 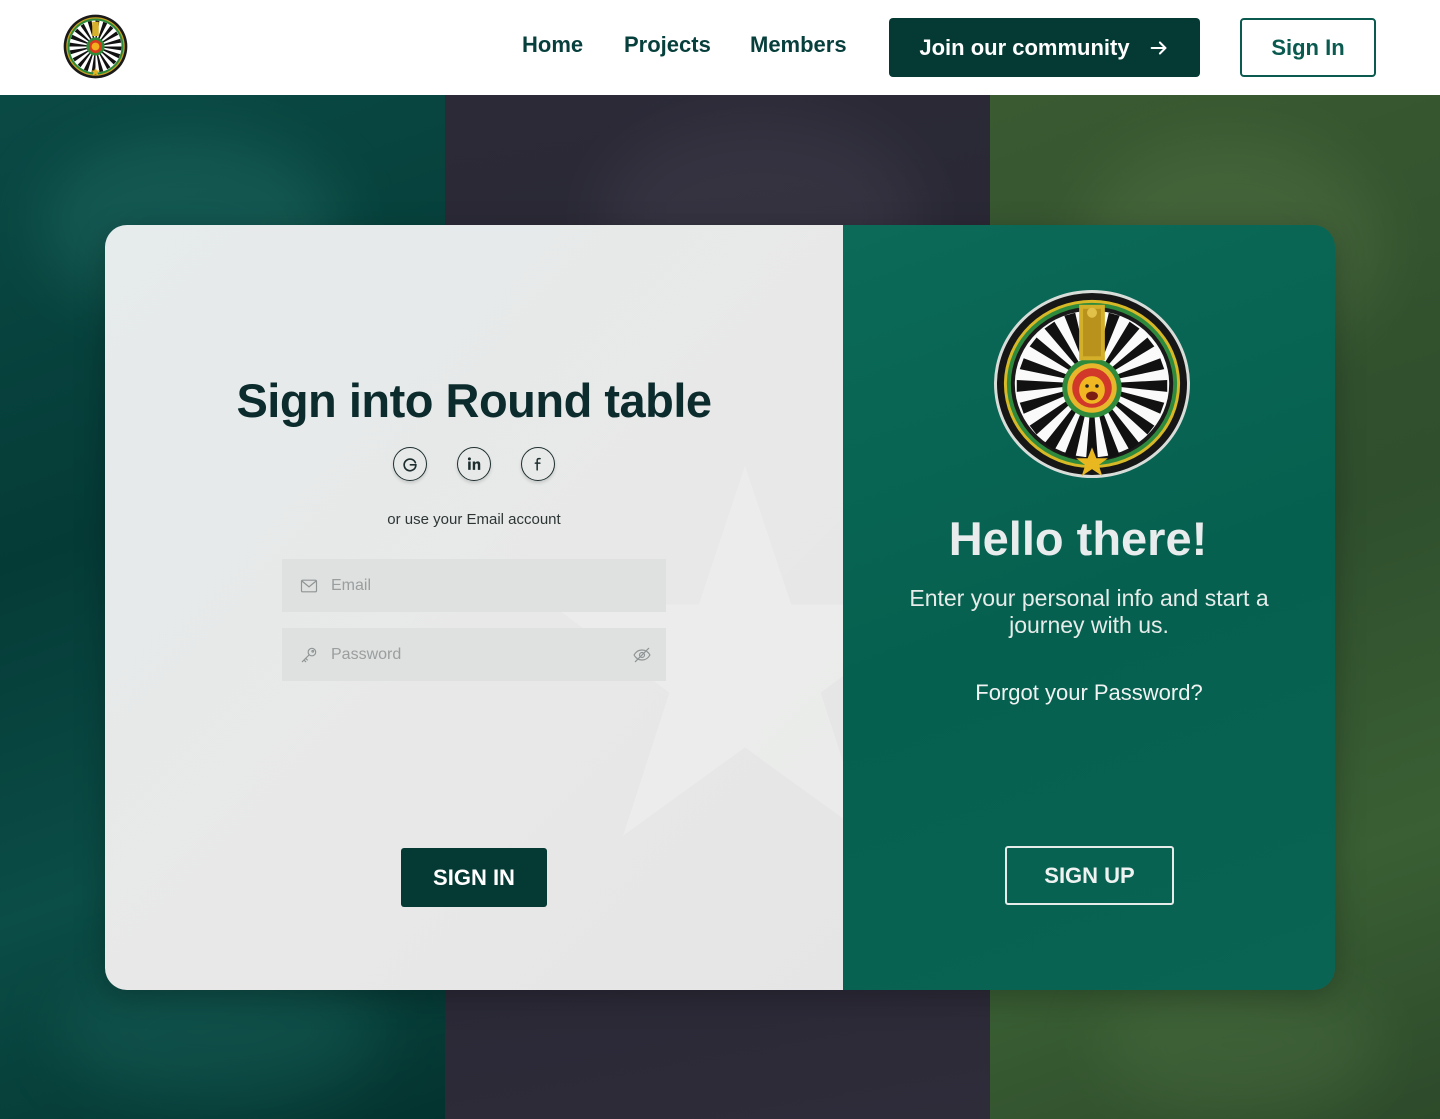 What do you see at coordinates (309, 654) in the screenshot?
I see `key-icon` at bounding box center [309, 654].